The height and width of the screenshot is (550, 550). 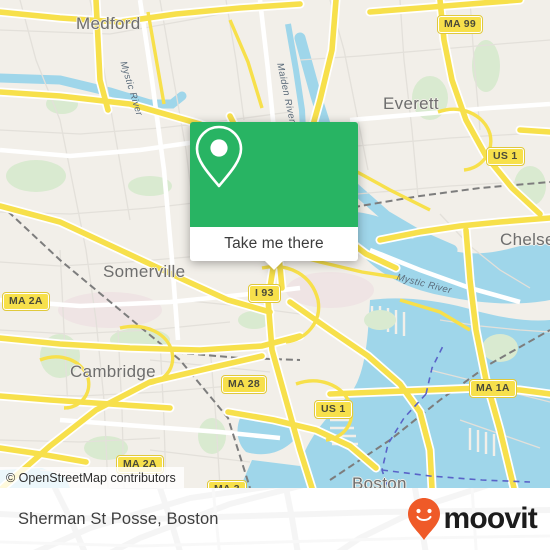 I want to click on map-label-chelsea: Chelsea, so click(x=525, y=239).